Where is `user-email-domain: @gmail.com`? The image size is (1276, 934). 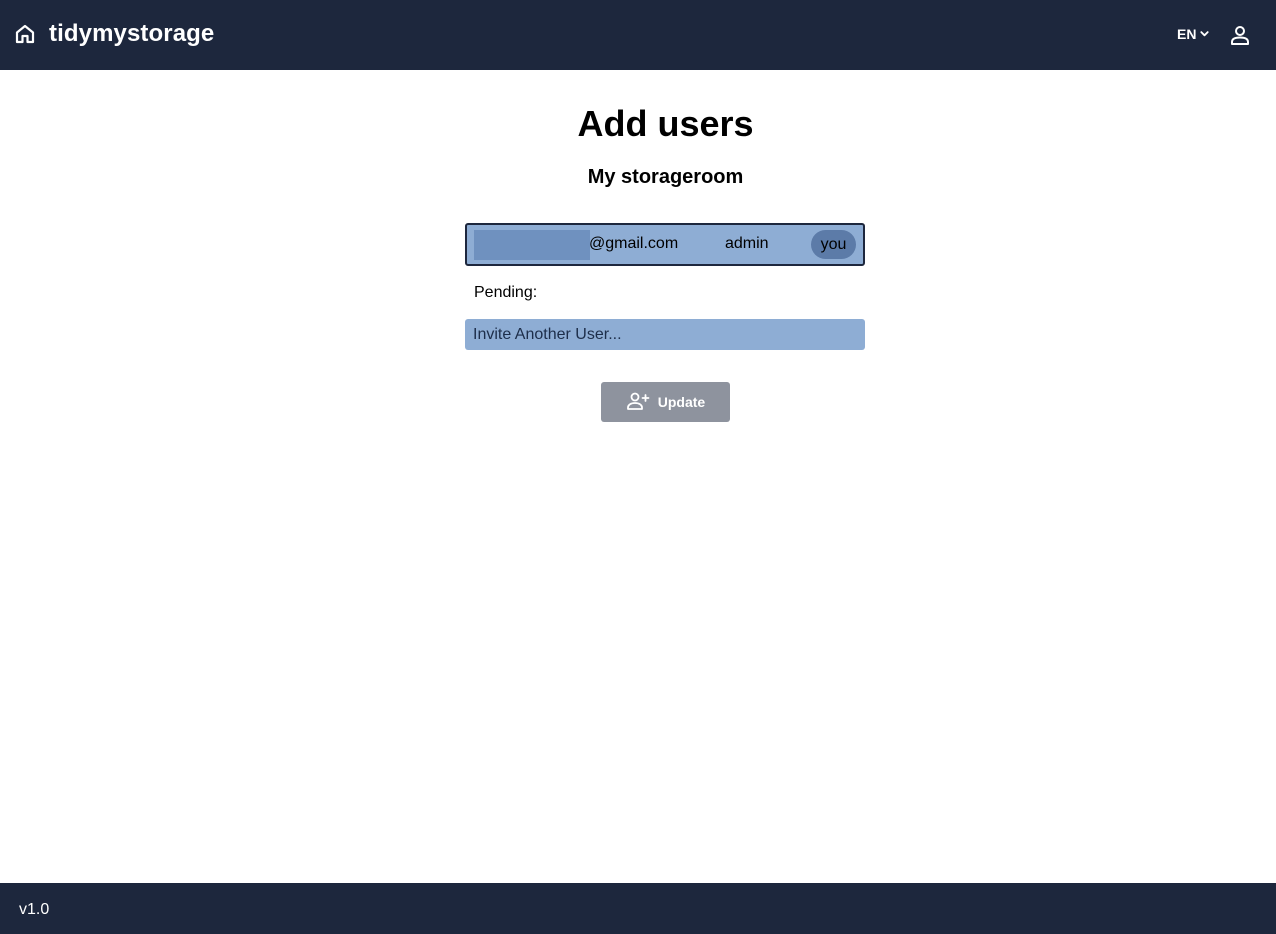
user-email-domain: @gmail.com is located at coordinates (634, 243).